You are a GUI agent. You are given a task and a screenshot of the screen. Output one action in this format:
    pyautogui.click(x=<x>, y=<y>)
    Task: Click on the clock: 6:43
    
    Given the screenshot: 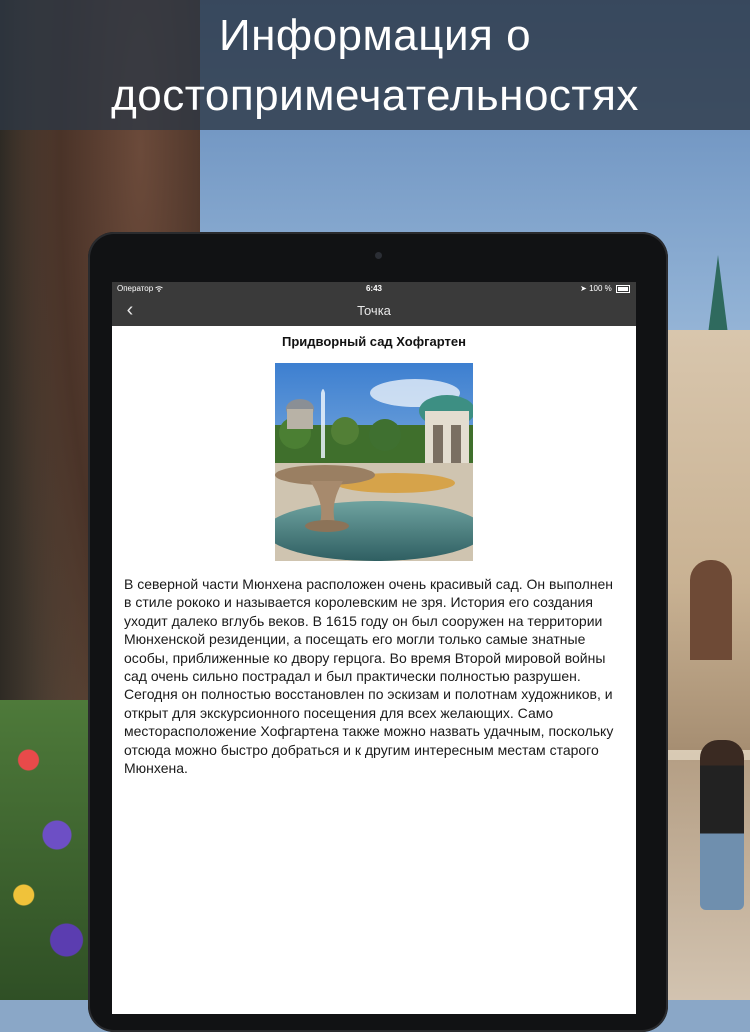 What is the action you would take?
    pyautogui.click(x=373, y=288)
    